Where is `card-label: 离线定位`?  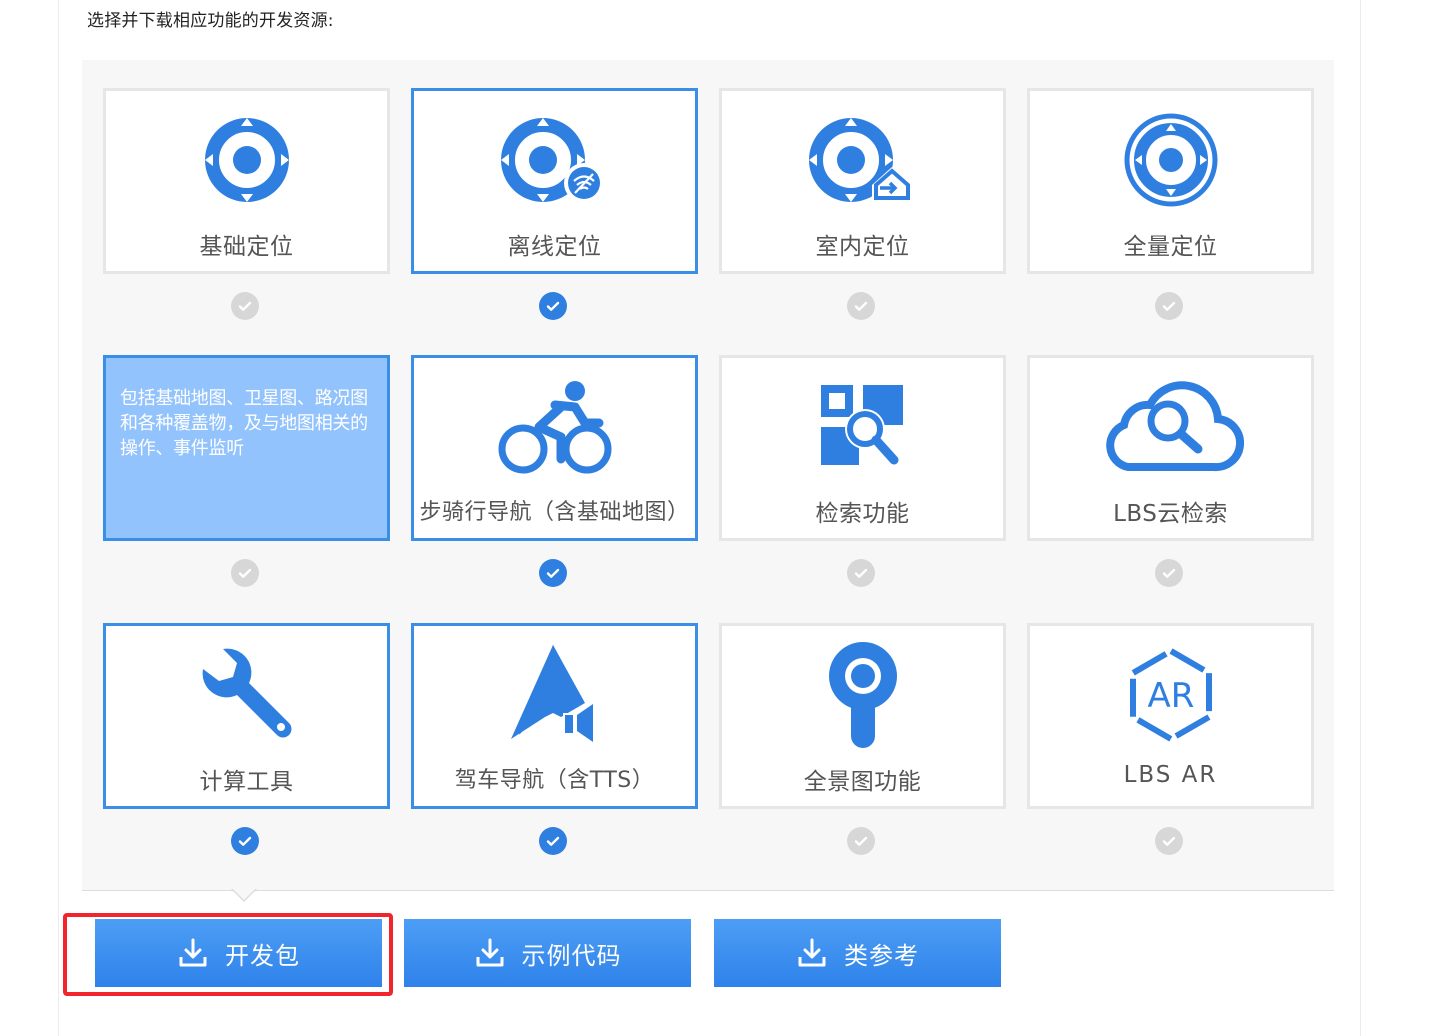
card-label: 离线定位 is located at coordinates (554, 247).